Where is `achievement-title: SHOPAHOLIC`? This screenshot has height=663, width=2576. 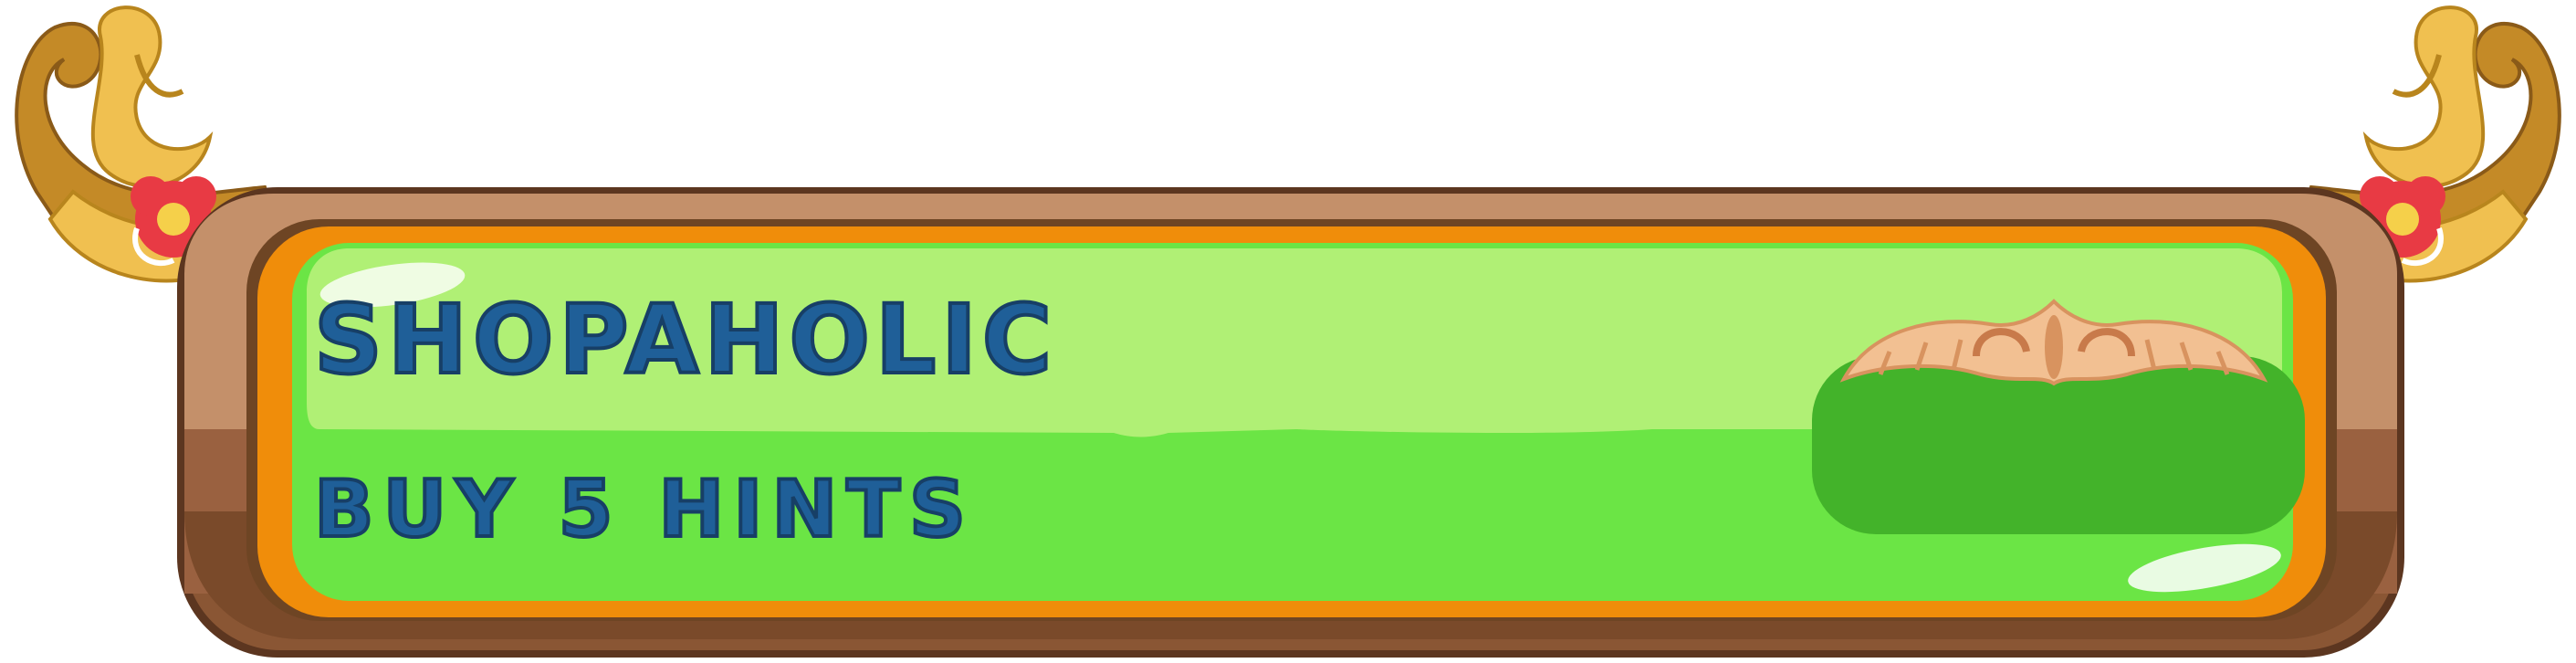
achievement-title: SHOPAHOLIC is located at coordinates (685, 339).